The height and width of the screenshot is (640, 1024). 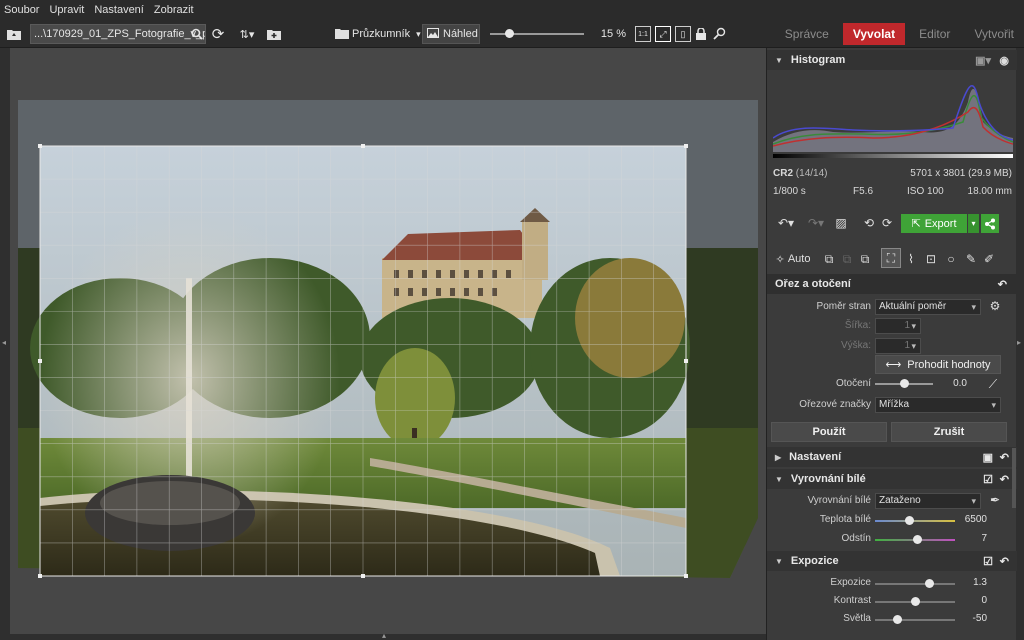 I want to click on preview-toggle: Náhled, so click(x=451, y=34).